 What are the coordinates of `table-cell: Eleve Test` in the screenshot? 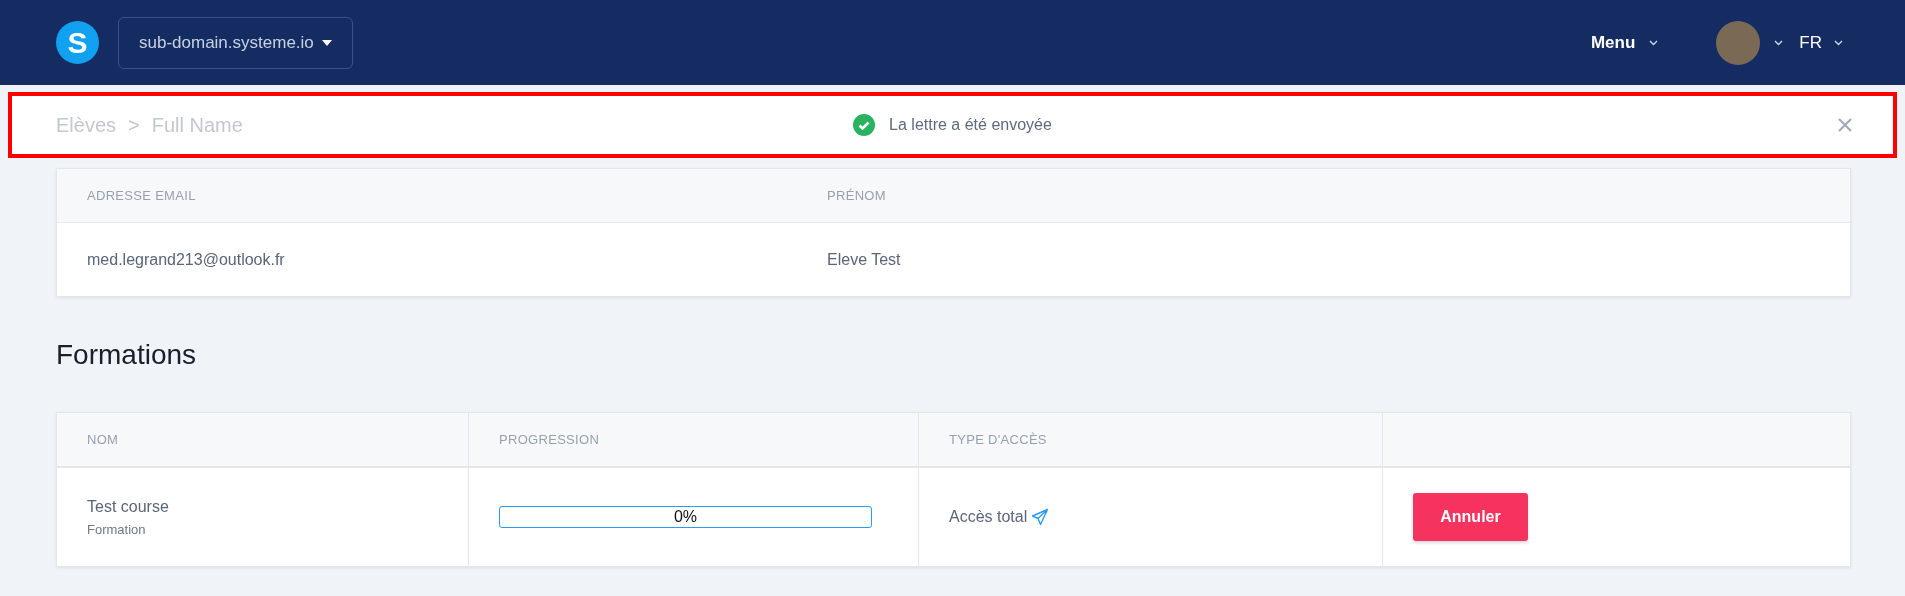 It's located at (864, 259).